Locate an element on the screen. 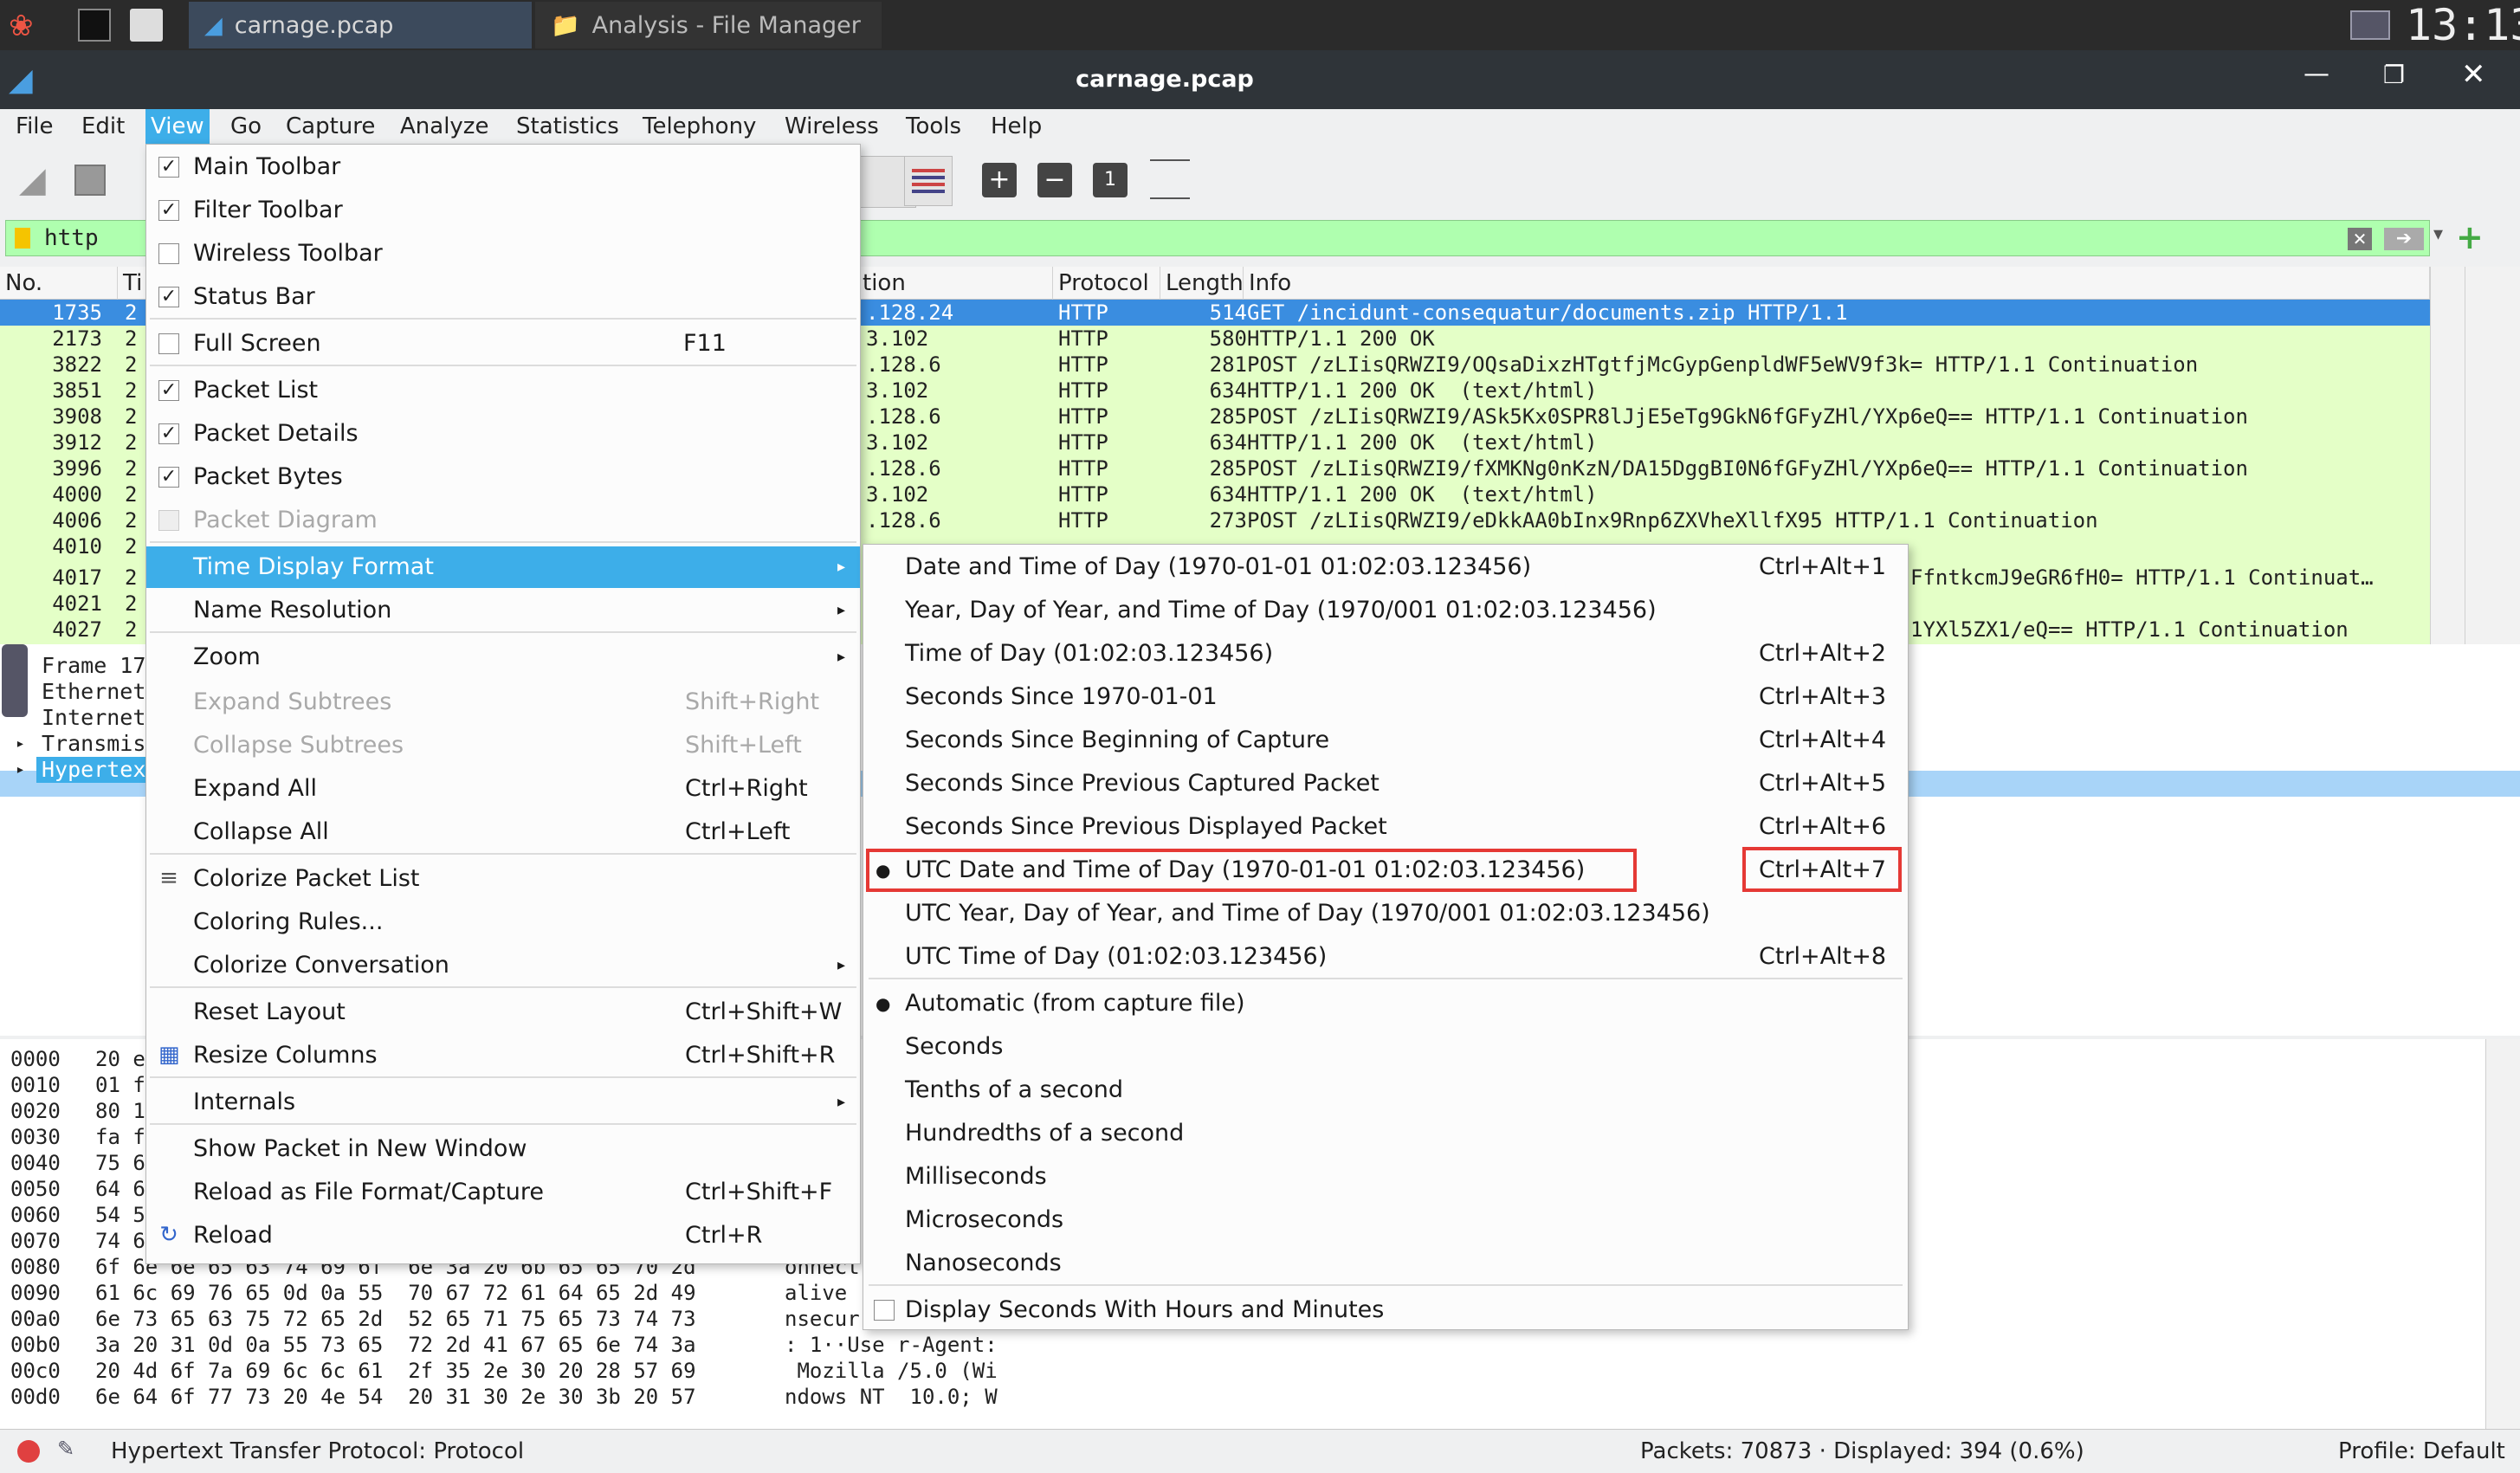 The width and height of the screenshot is (2520, 1473). view-menu-item: ✓ Main Toolbar is located at coordinates (503, 167).